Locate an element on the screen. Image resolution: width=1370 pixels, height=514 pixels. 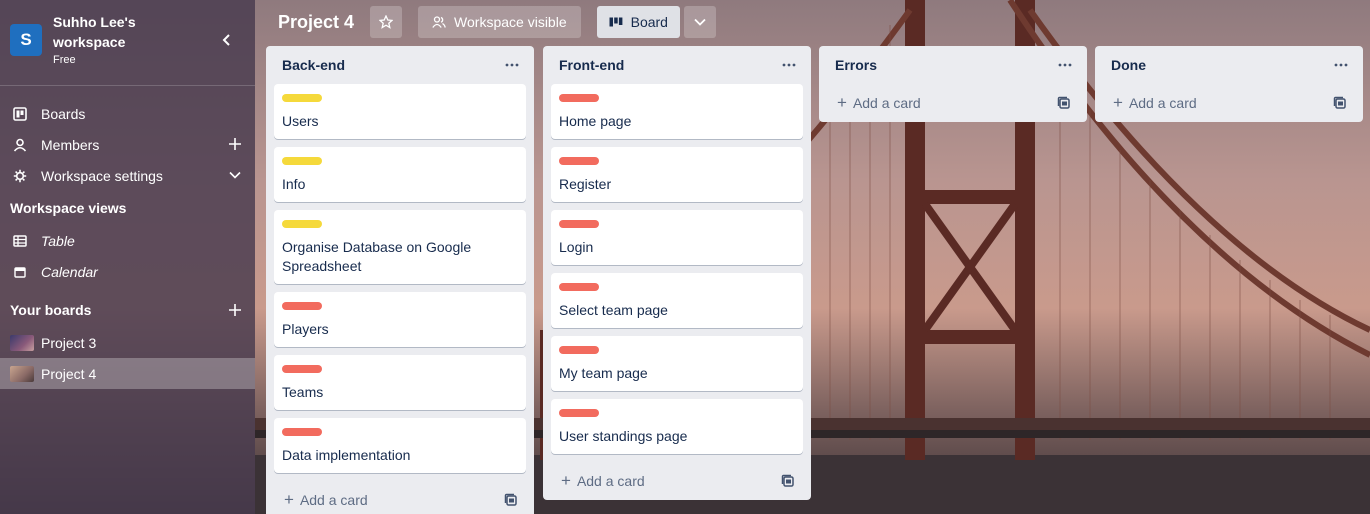
create-board-button is located at coordinates (235, 310).